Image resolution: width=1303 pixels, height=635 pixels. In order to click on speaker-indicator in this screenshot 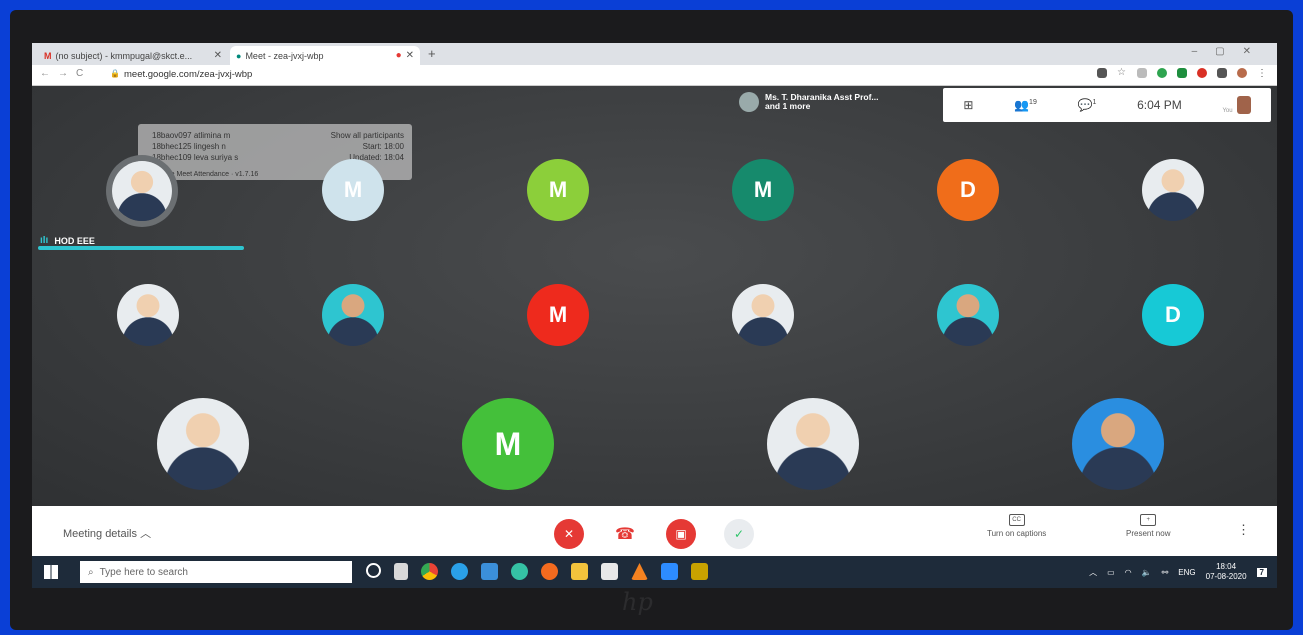, I will do `click(141, 248)`.